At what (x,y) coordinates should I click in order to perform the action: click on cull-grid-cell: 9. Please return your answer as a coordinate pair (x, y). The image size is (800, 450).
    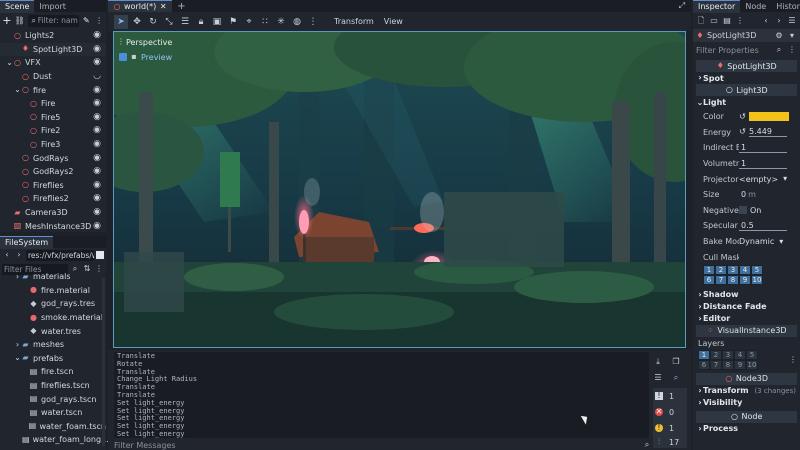
    Looking at the image, I should click on (745, 279).